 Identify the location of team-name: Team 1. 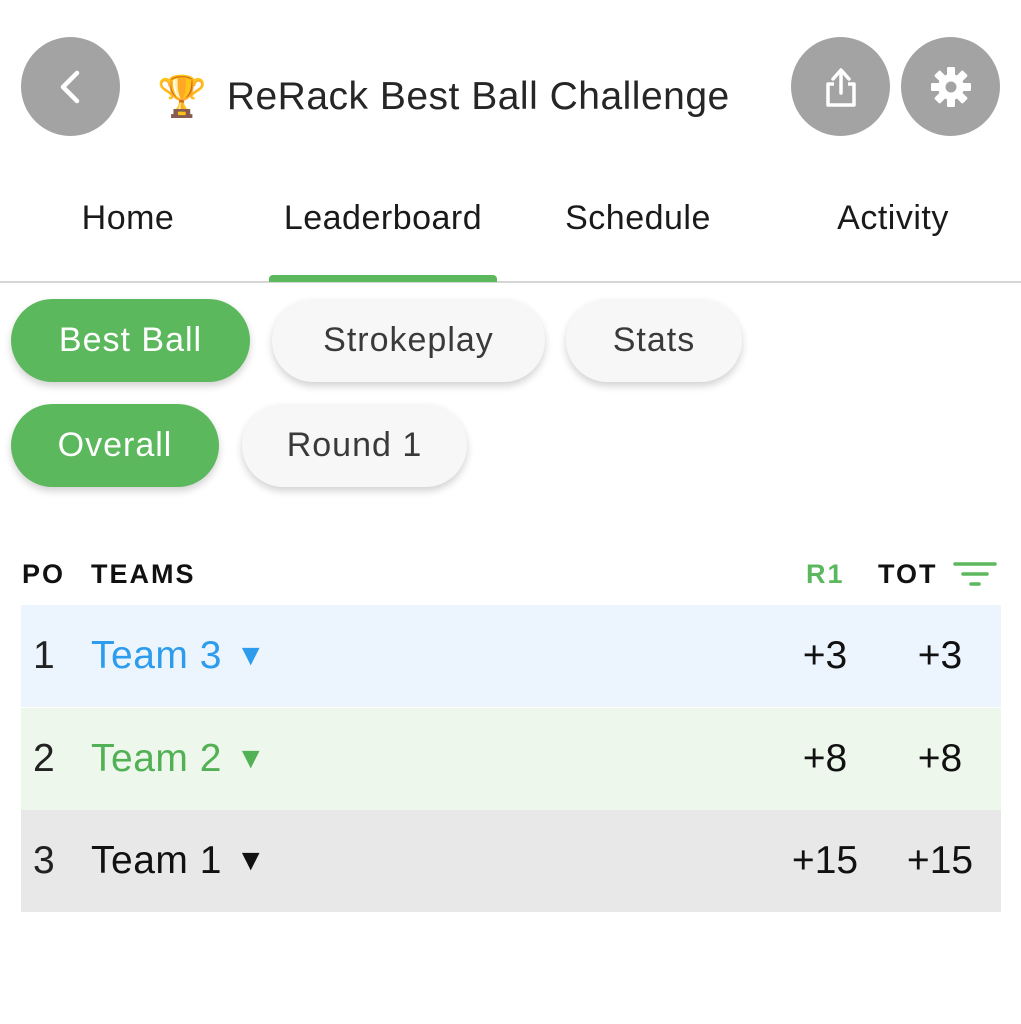
(156, 860).